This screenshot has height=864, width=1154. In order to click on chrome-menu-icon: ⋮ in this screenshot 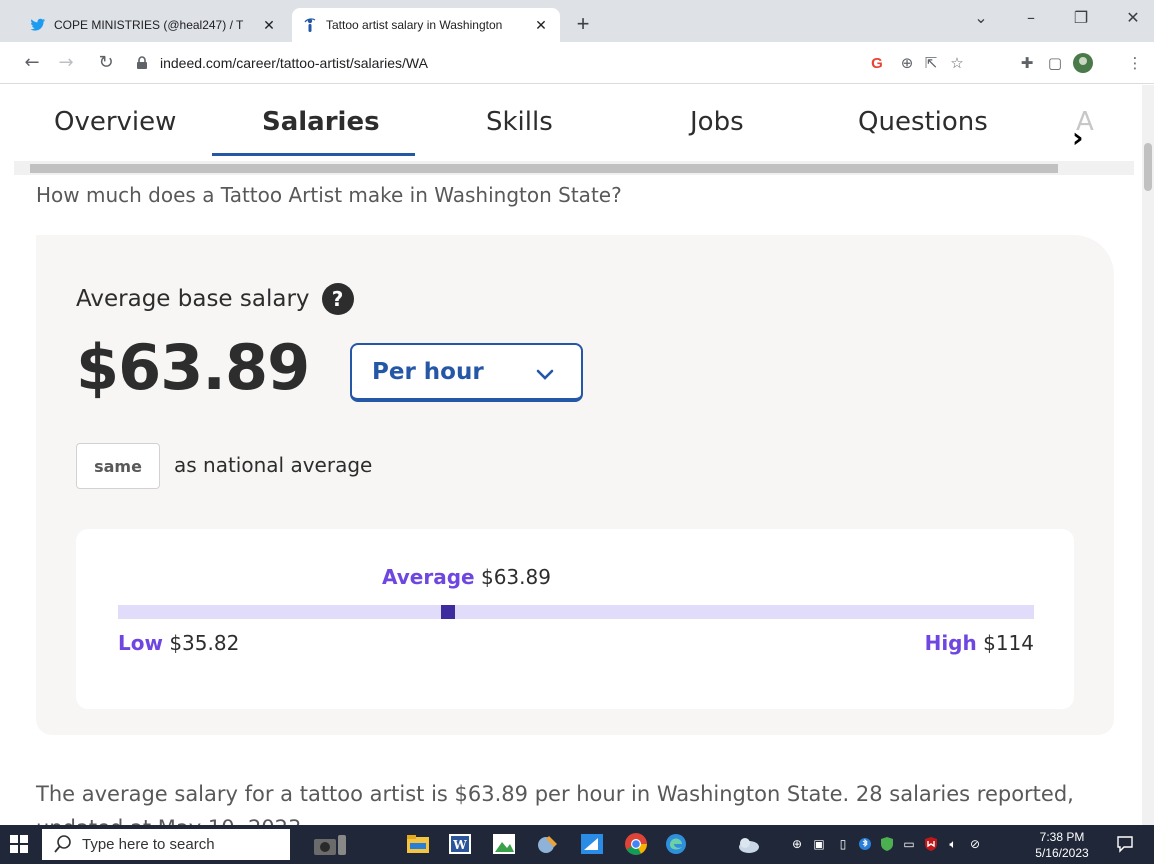, I will do `click(1135, 63)`.